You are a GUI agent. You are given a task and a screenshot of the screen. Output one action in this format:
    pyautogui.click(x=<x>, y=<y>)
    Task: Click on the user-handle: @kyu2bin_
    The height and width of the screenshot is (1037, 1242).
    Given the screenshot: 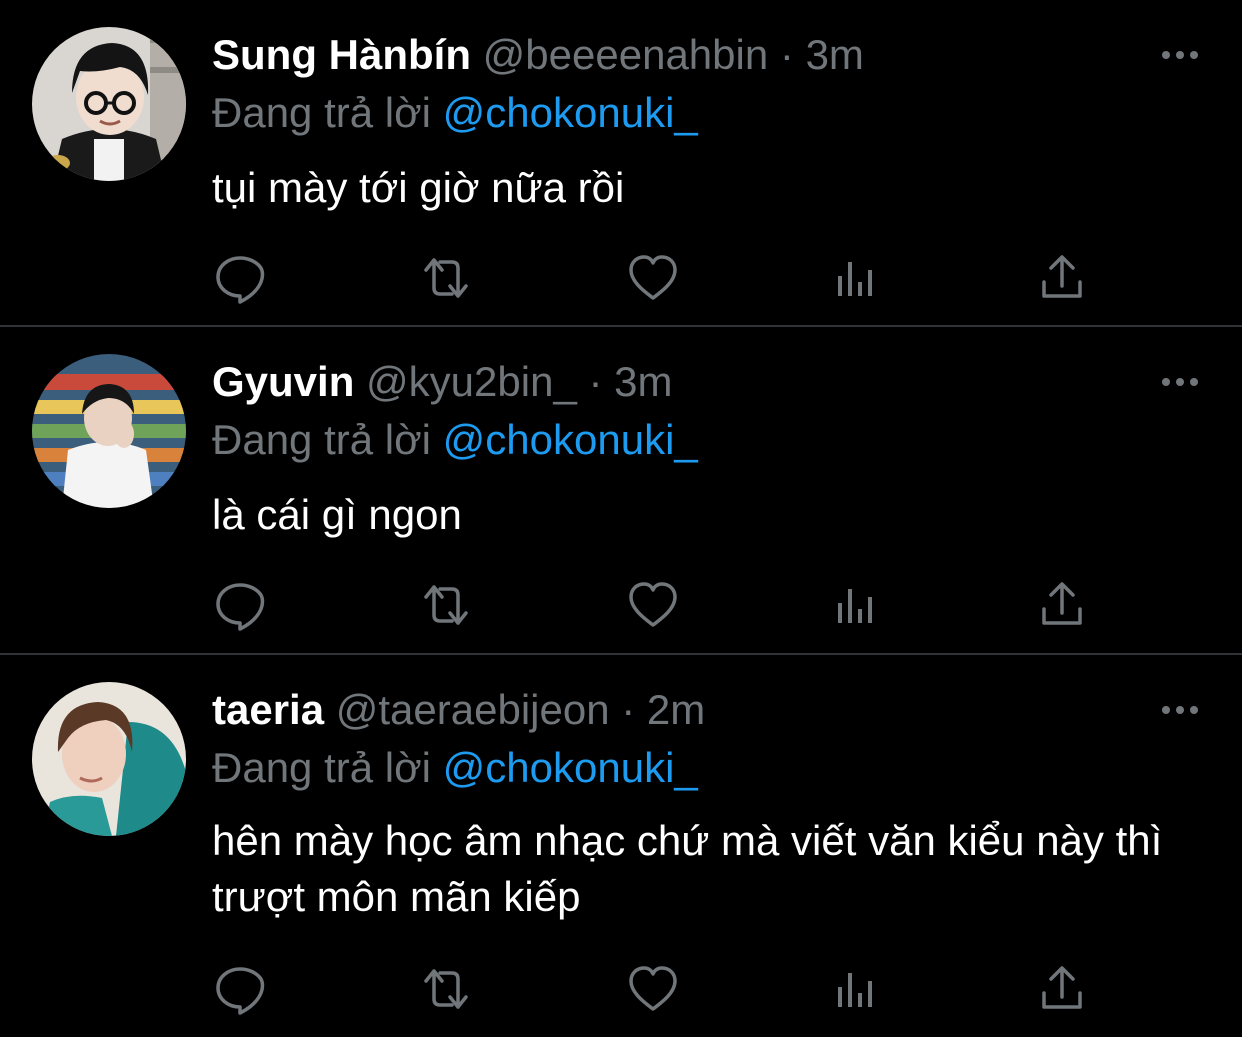 What is the action you would take?
    pyautogui.click(x=471, y=381)
    